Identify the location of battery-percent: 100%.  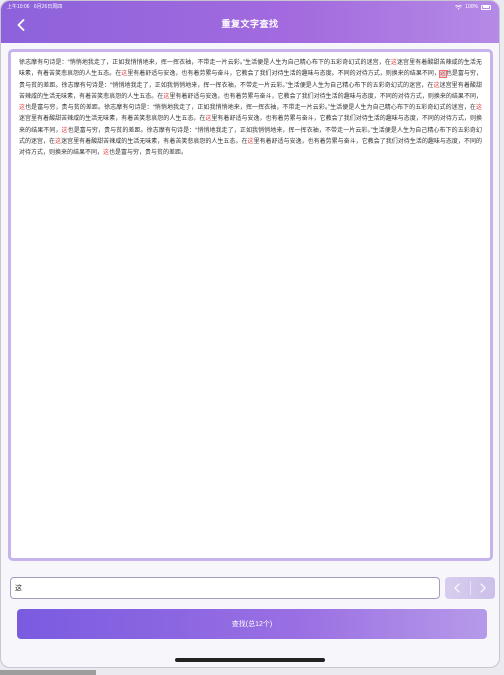
(471, 7).